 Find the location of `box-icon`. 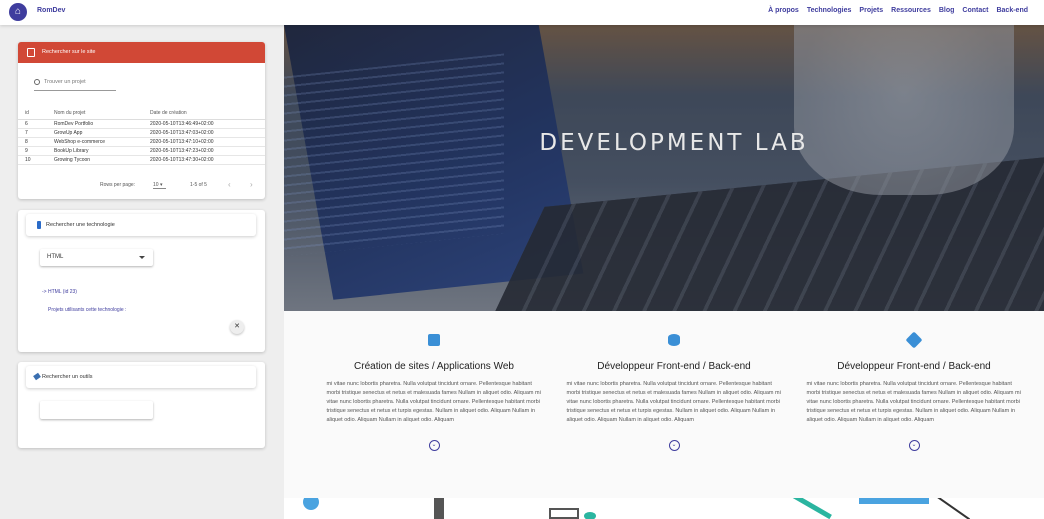

box-icon is located at coordinates (914, 340).